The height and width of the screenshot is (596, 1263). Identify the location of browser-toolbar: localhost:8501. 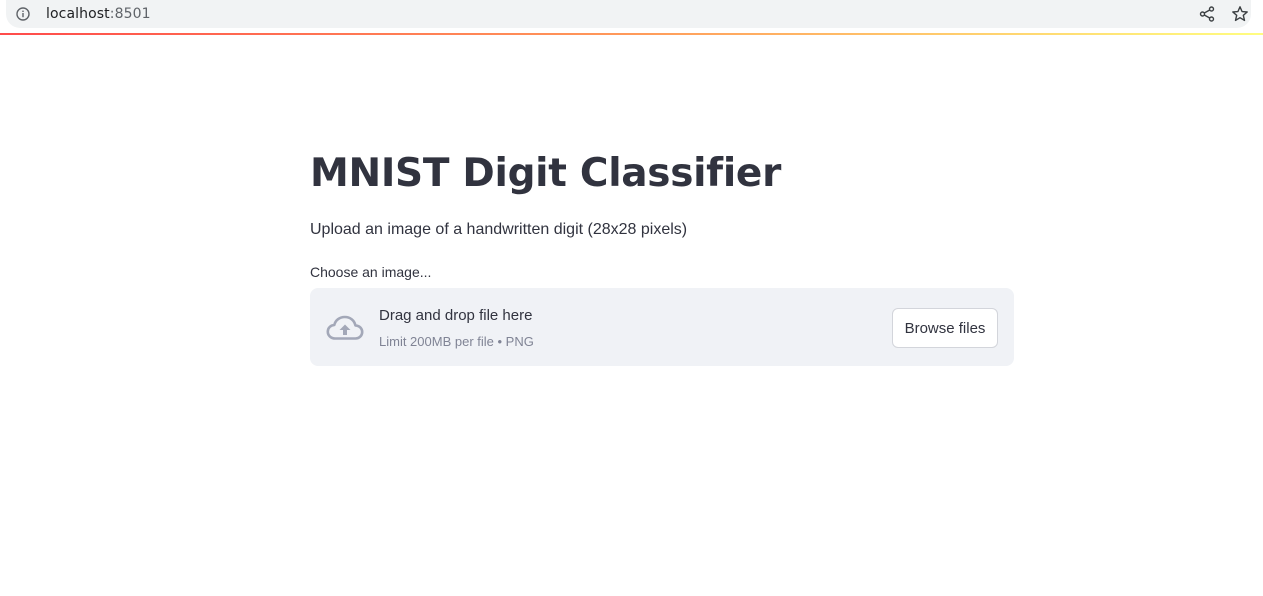
(631, 16).